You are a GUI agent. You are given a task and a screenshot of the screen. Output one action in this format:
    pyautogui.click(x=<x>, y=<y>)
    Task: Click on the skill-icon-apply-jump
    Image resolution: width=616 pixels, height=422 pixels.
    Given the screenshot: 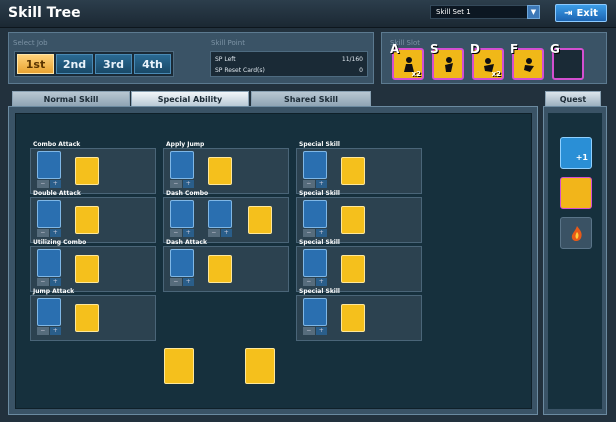 What is the action you would take?
    pyautogui.click(x=220, y=171)
    